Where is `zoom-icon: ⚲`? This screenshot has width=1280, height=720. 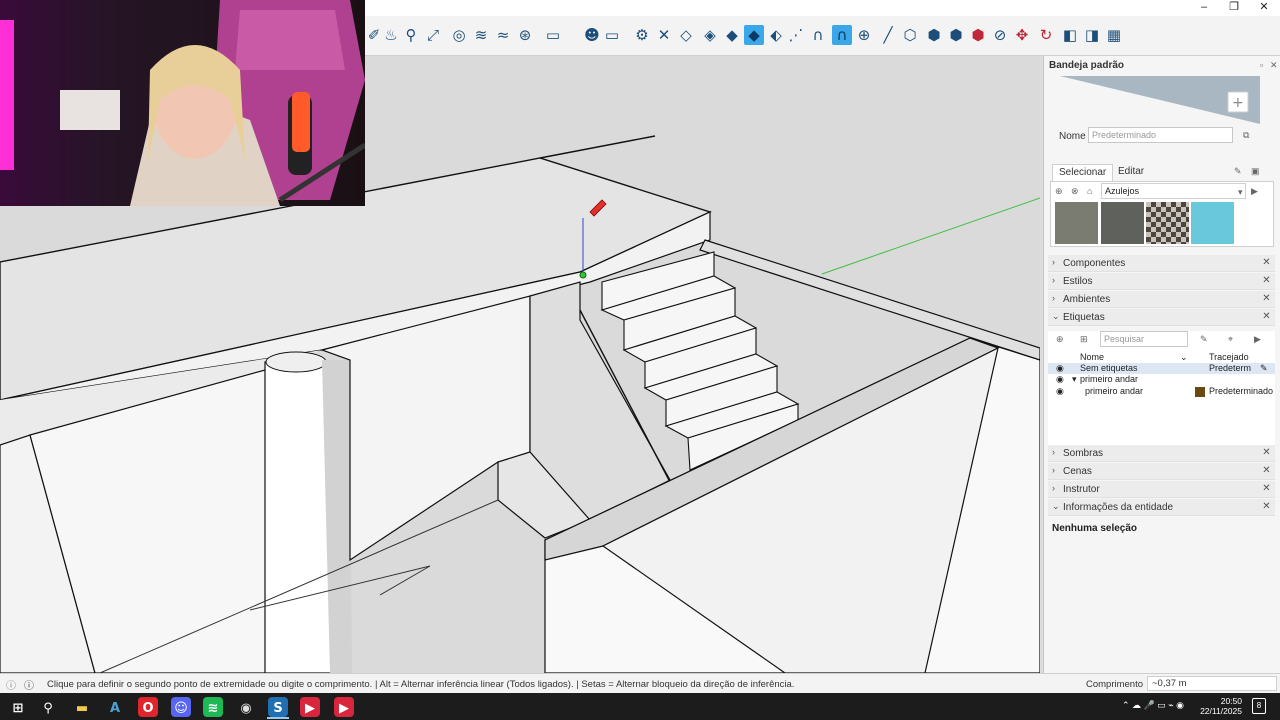 zoom-icon: ⚲ is located at coordinates (411, 35).